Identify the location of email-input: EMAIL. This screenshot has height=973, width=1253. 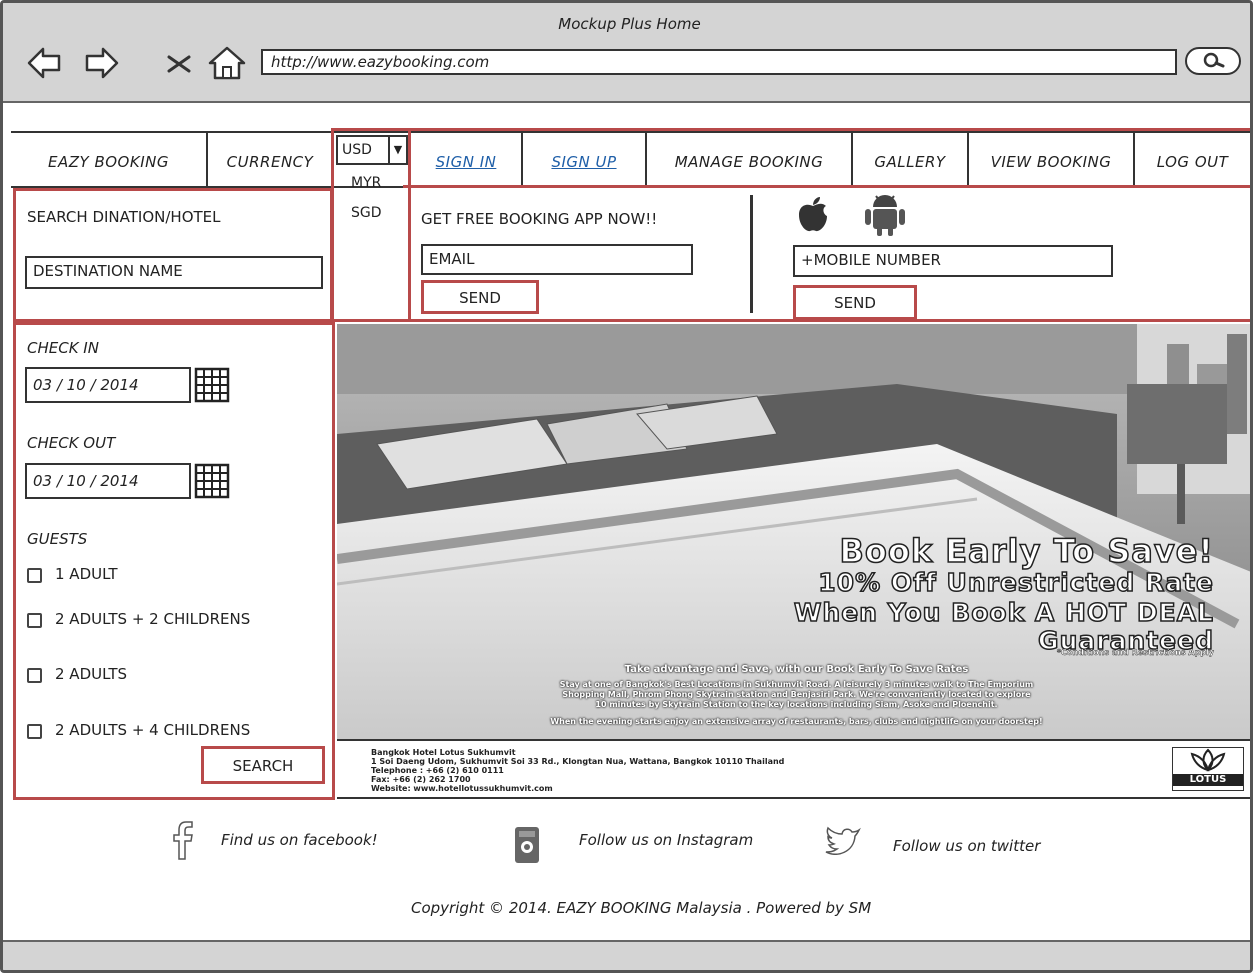
(557, 259).